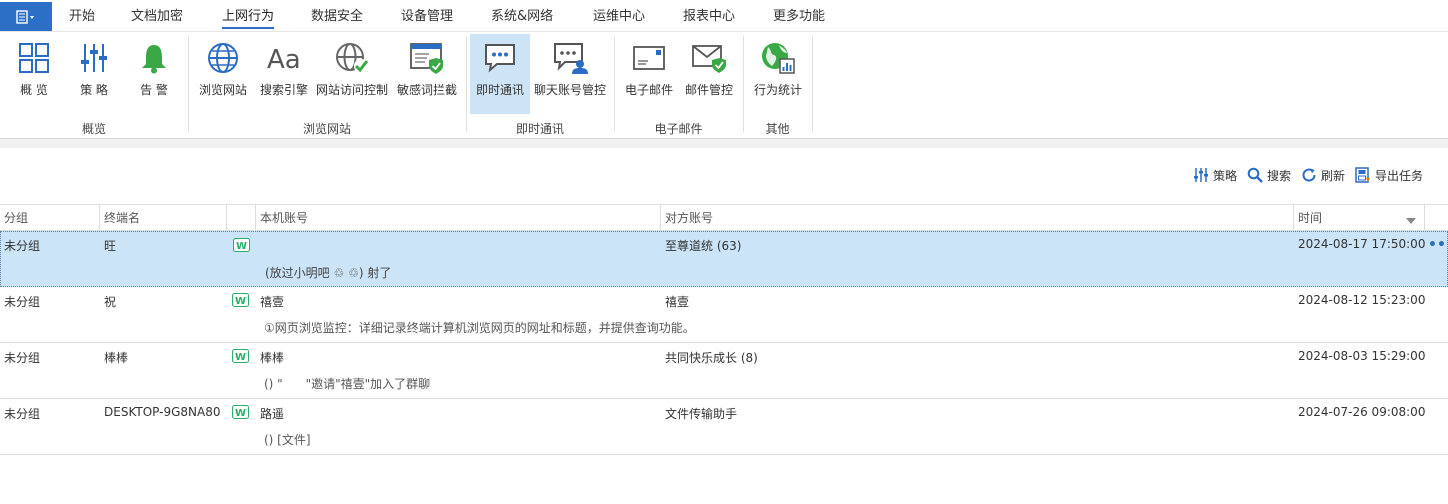 The height and width of the screenshot is (504, 1448). What do you see at coordinates (326, 129) in the screenshot?
I see `group-label-browse: 浏览网站` at bounding box center [326, 129].